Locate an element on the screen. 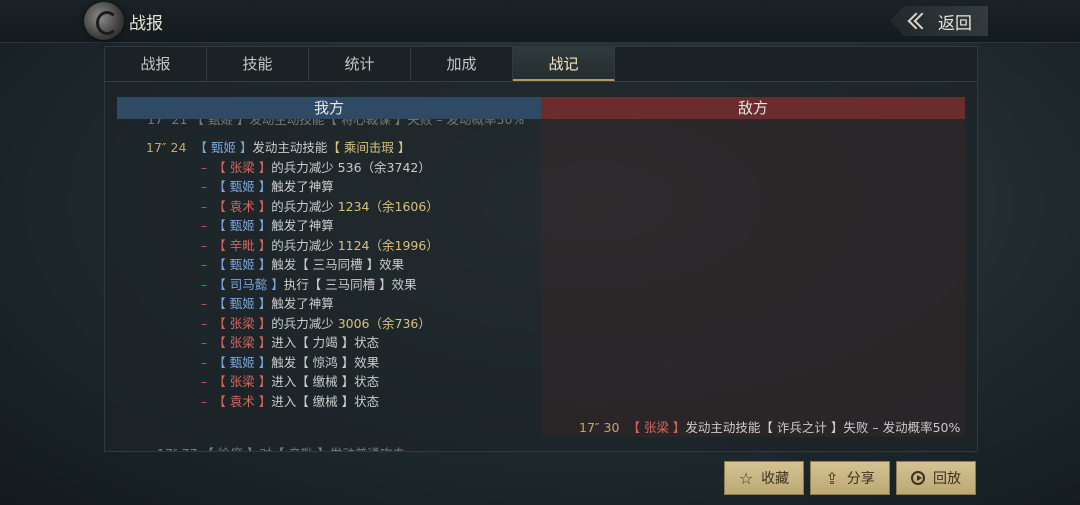 This screenshot has width=1080, height=505. enemy-header: 敌方 is located at coordinates (753, 108).